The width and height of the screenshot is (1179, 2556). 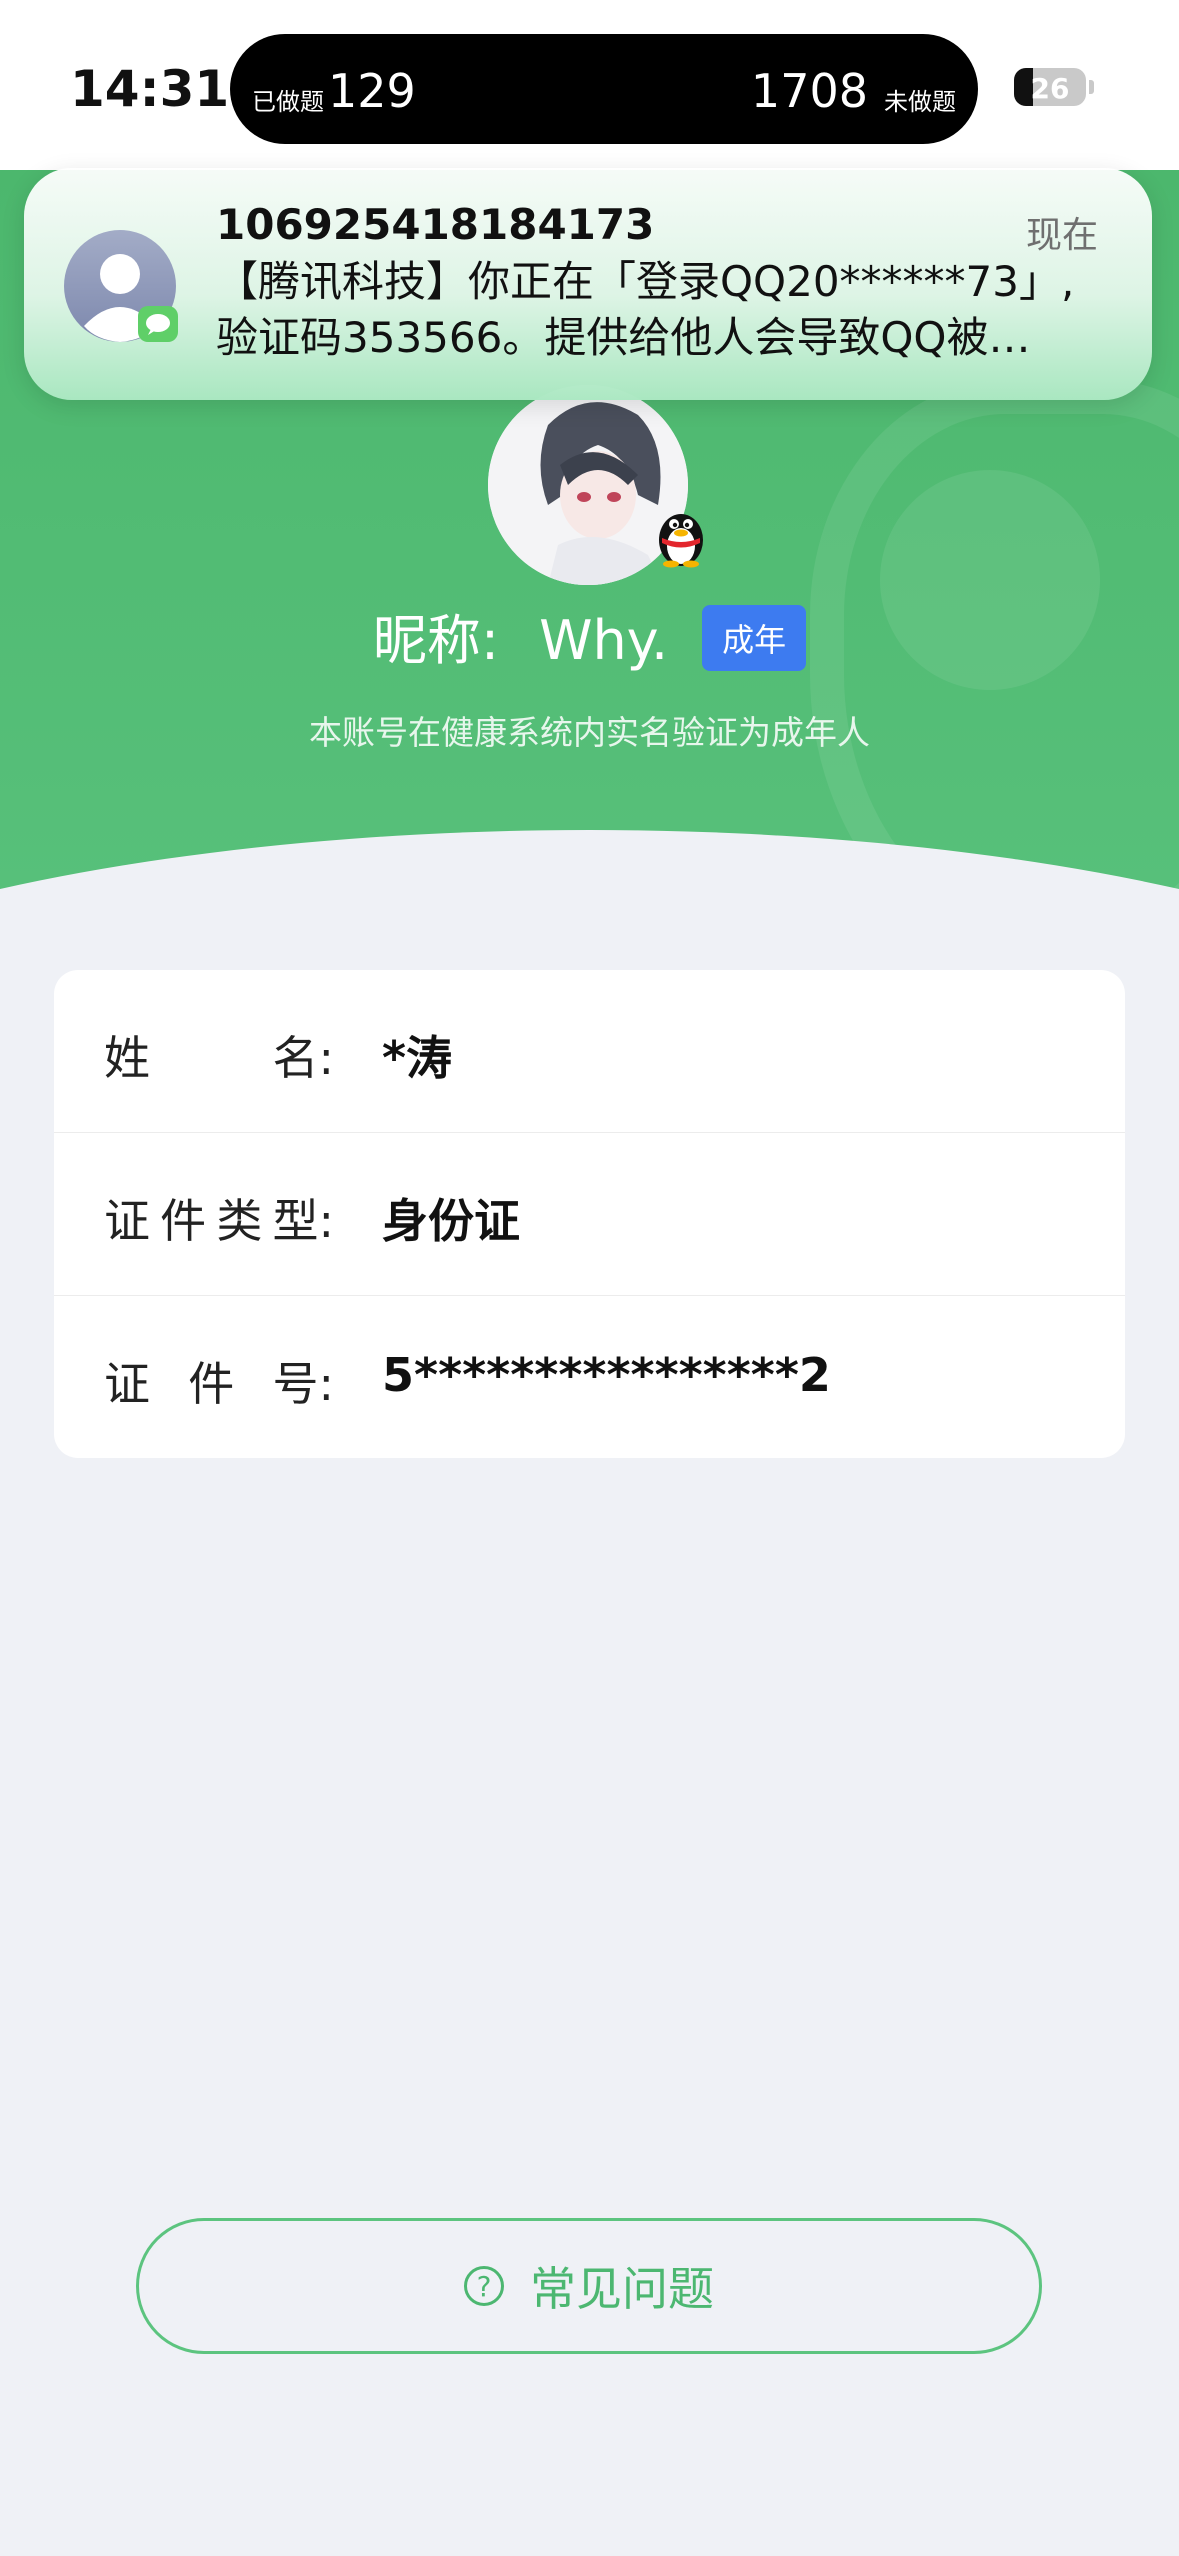 I want to click on name-value: *涛, so click(x=417, y=1058).